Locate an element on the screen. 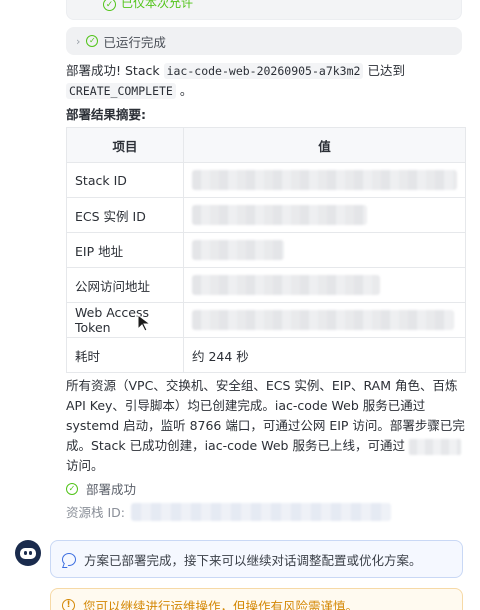  chat-bubble-icon is located at coordinates (69, 559).